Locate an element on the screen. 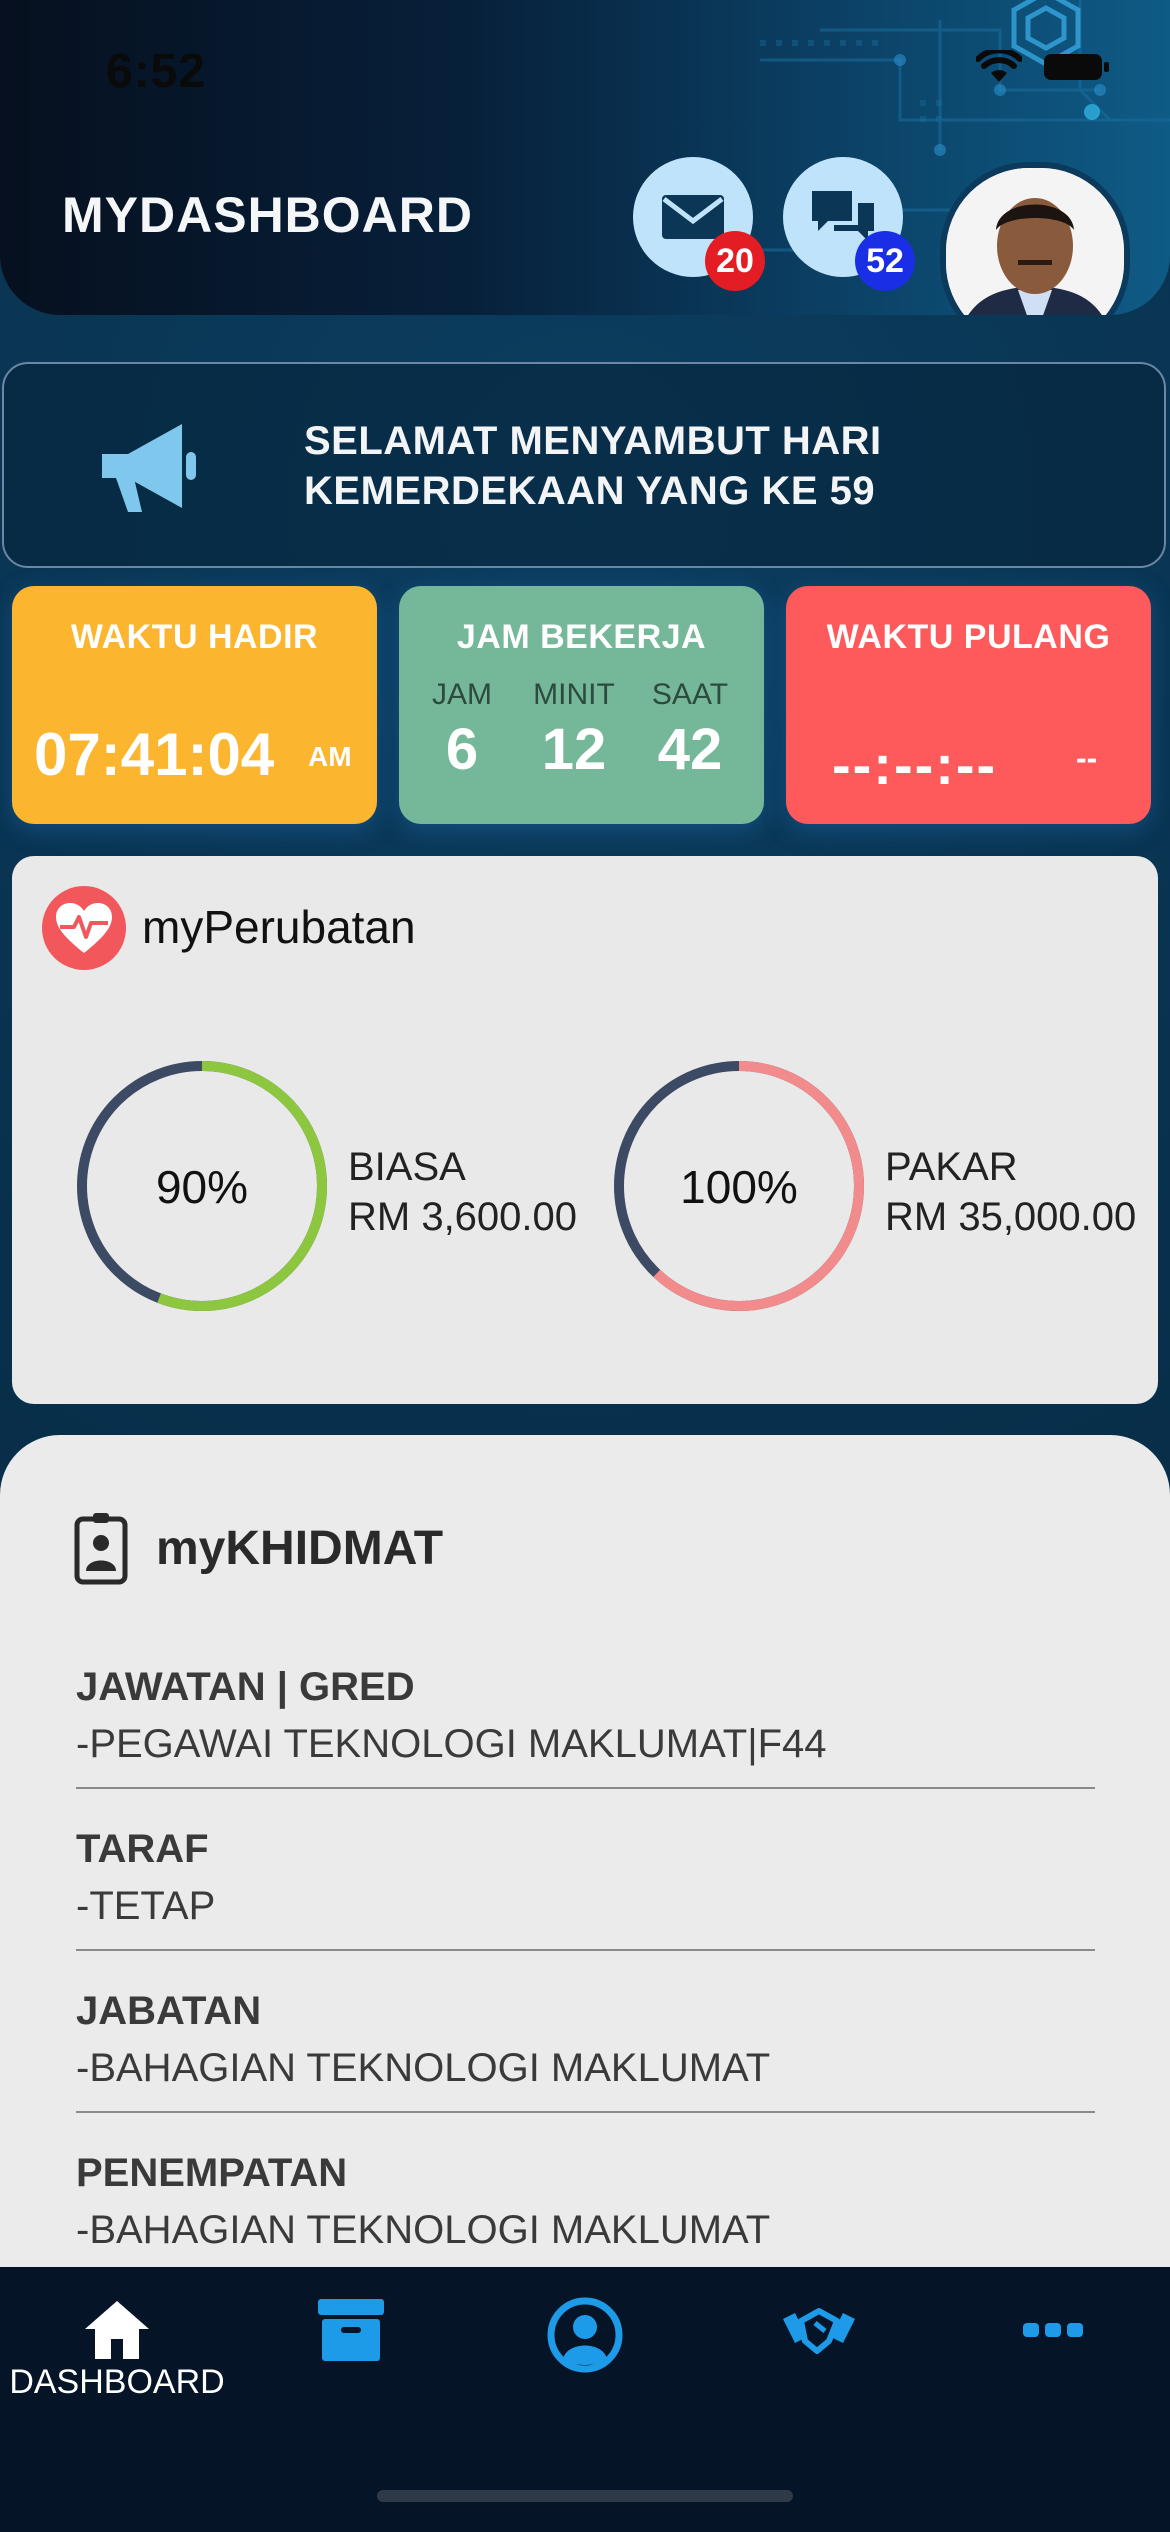 The width and height of the screenshot is (1170, 2532). pakar-percent: 100% is located at coordinates (739, 1187).